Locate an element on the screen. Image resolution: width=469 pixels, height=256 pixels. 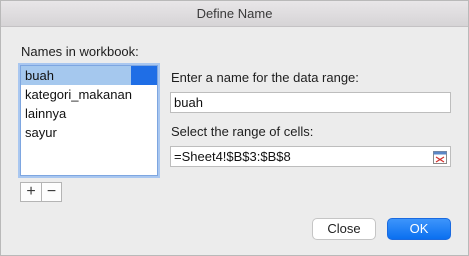
list-item-label: buah is located at coordinates (39, 75).